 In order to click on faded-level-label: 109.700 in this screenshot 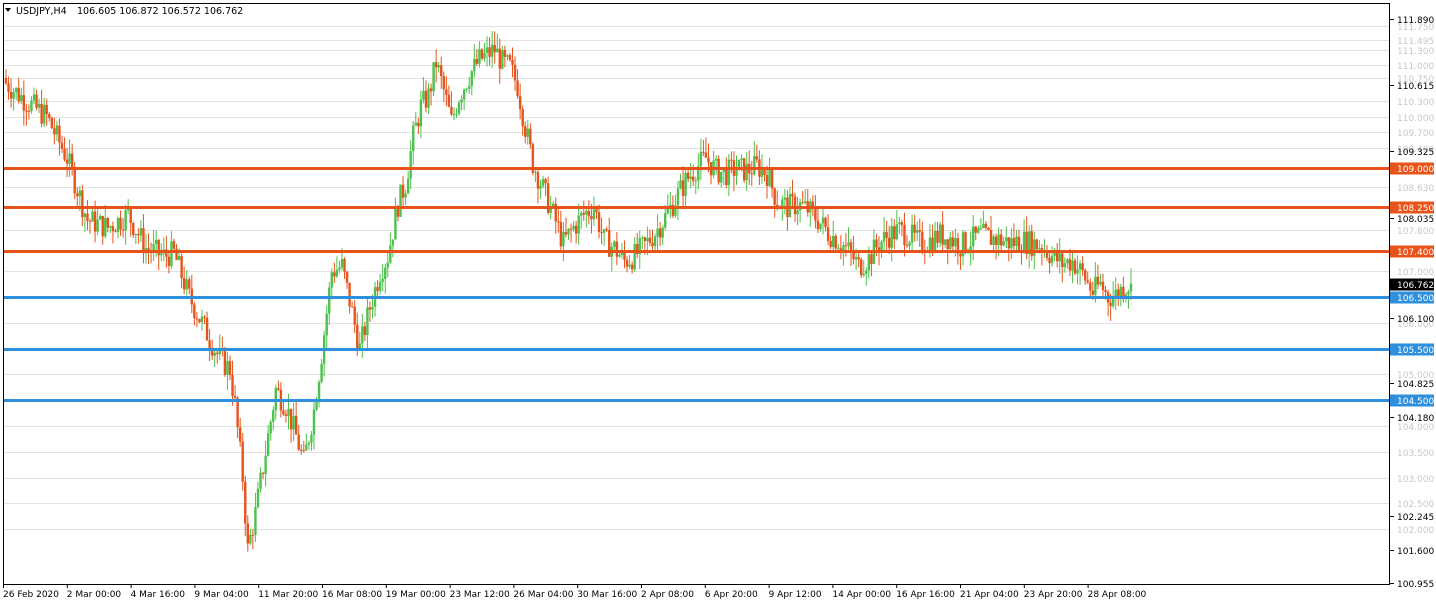, I will do `click(1415, 134)`.